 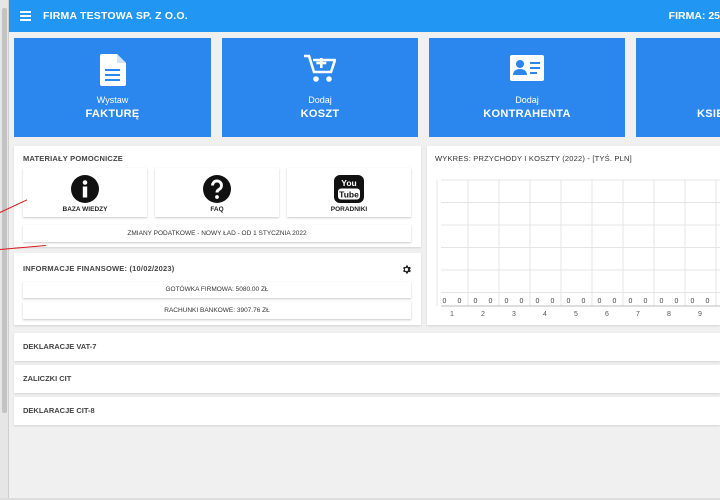 What do you see at coordinates (576, 314) in the screenshot?
I see `x-tick-label: 5` at bounding box center [576, 314].